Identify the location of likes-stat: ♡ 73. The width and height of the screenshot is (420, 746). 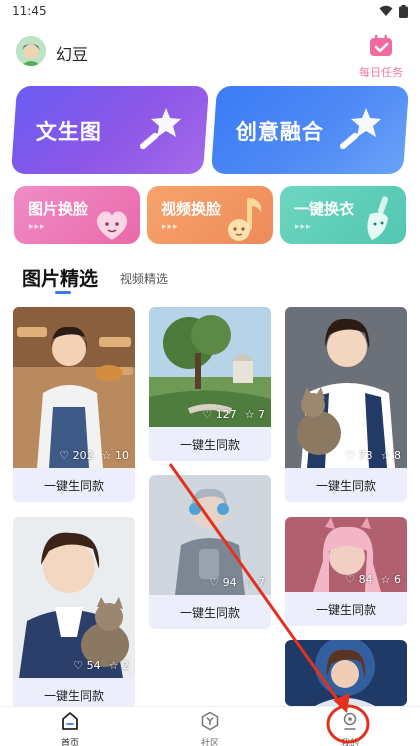
(359, 455).